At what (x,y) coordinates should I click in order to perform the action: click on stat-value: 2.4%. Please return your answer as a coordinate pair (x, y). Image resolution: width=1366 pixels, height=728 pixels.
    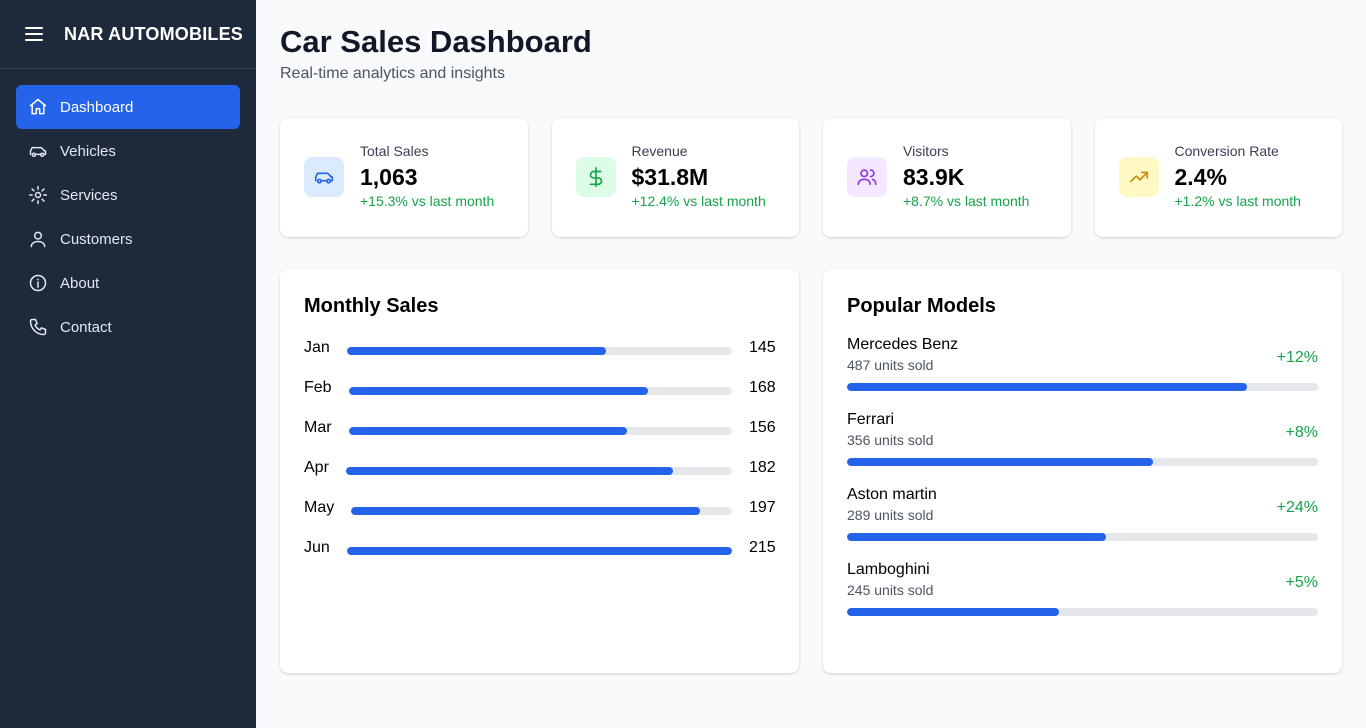
    Looking at the image, I should click on (1200, 177).